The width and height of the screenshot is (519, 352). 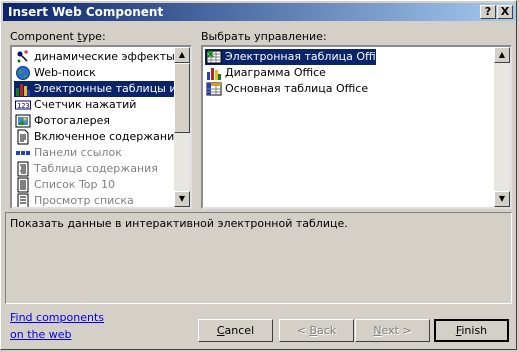 I want to click on close-button: X, so click(x=505, y=12).